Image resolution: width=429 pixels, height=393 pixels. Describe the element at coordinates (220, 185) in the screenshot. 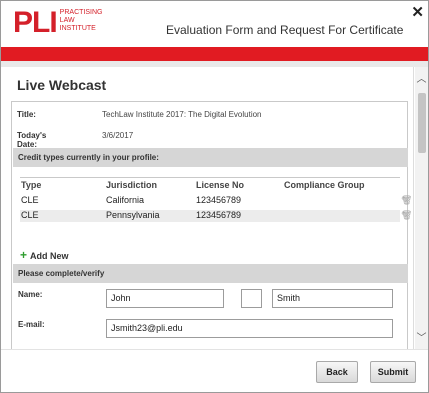

I see `col-license: License No` at that location.